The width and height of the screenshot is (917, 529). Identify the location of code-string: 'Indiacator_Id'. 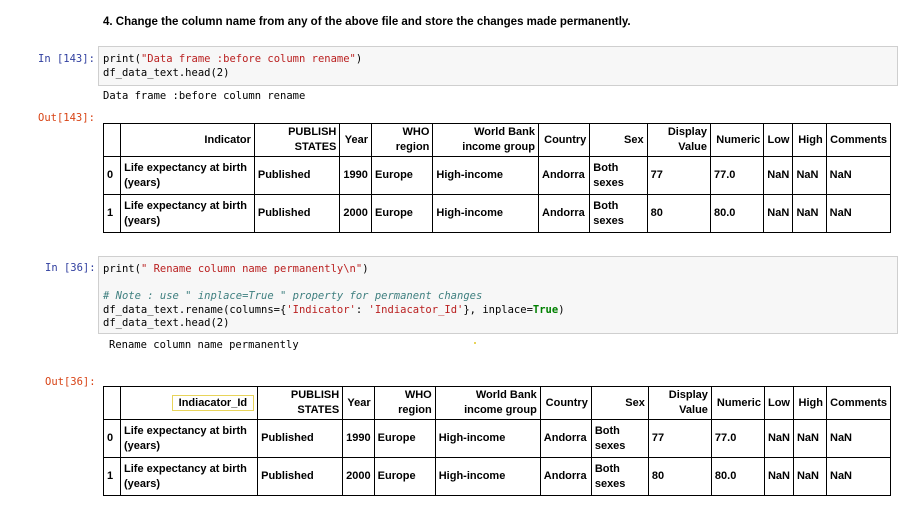
(416, 309).